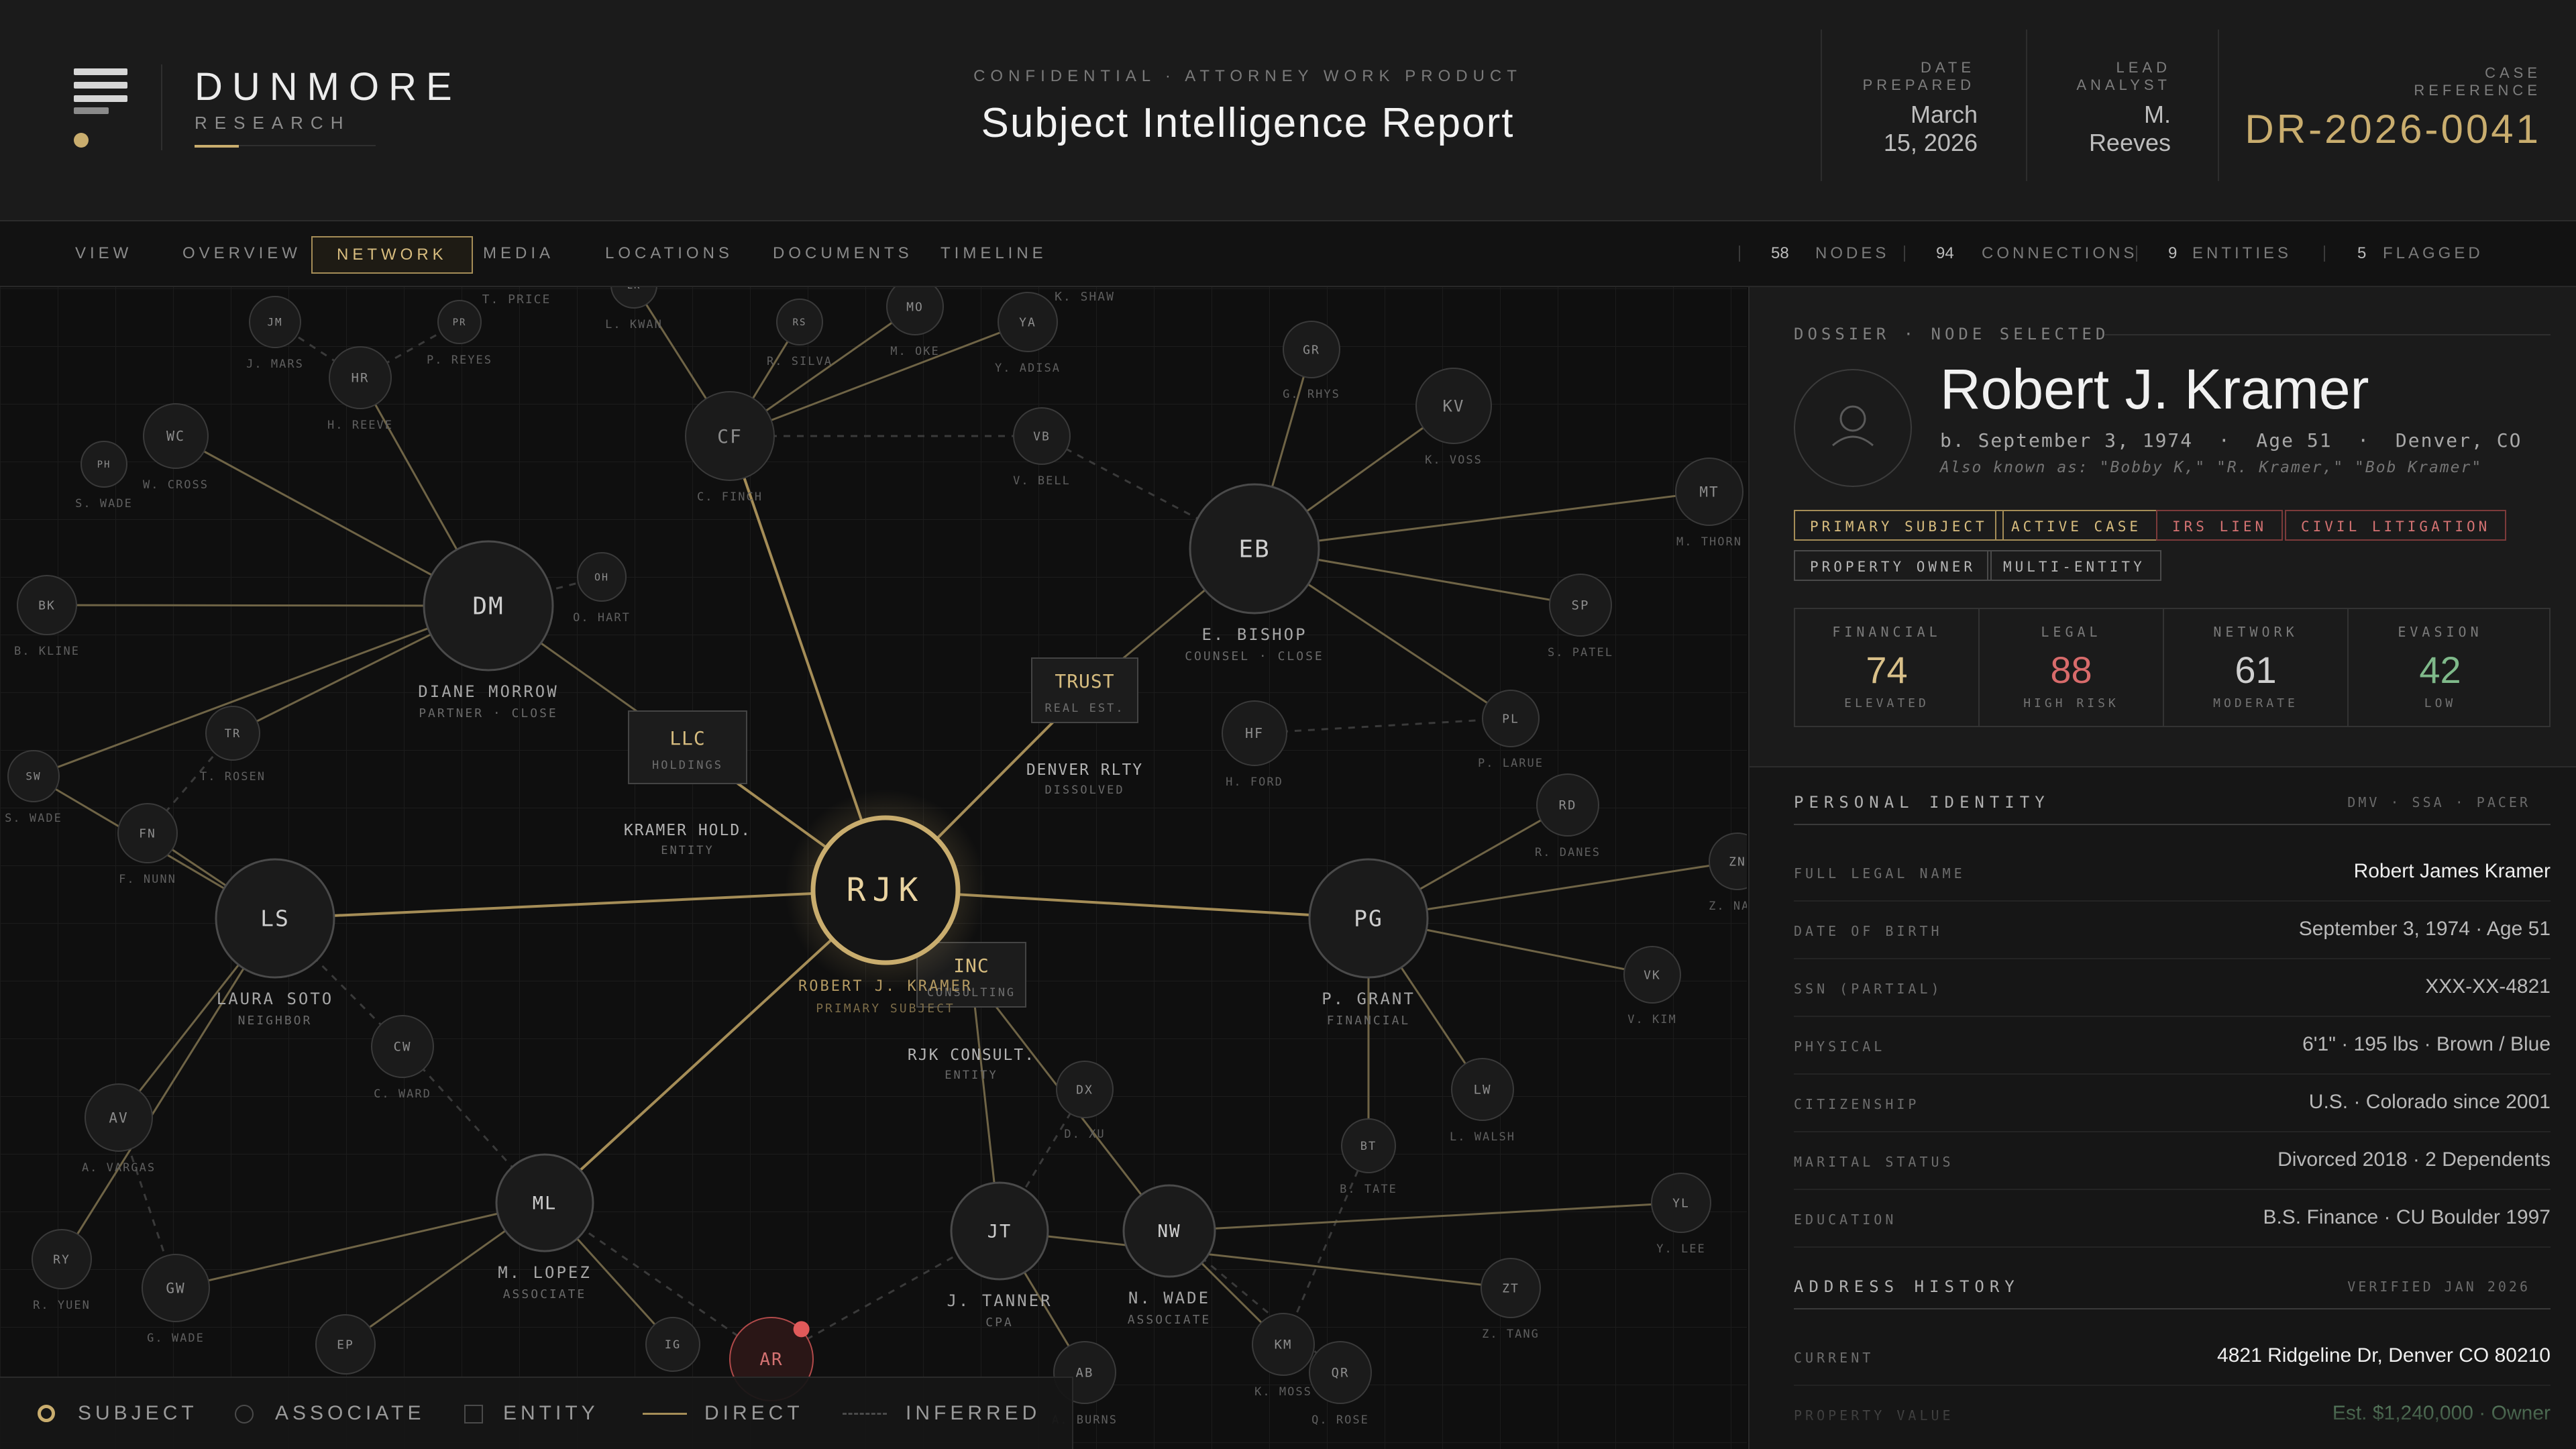 This screenshot has width=2576, height=1449. What do you see at coordinates (175, 1288) in the screenshot?
I see `node-initials: GW` at bounding box center [175, 1288].